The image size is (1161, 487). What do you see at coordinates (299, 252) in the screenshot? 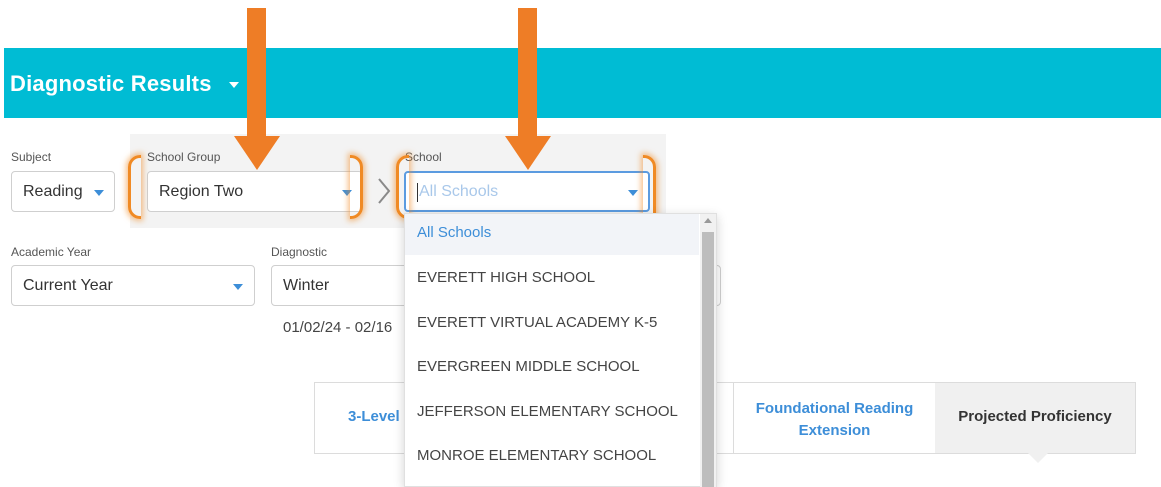
I see `diagnostic-label: Diagnostic` at bounding box center [299, 252].